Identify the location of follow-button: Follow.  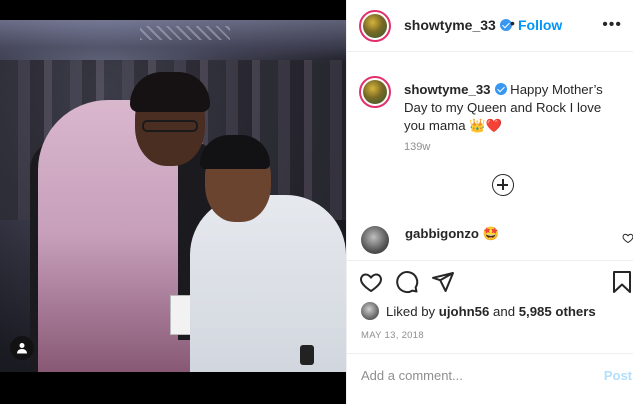
(540, 25).